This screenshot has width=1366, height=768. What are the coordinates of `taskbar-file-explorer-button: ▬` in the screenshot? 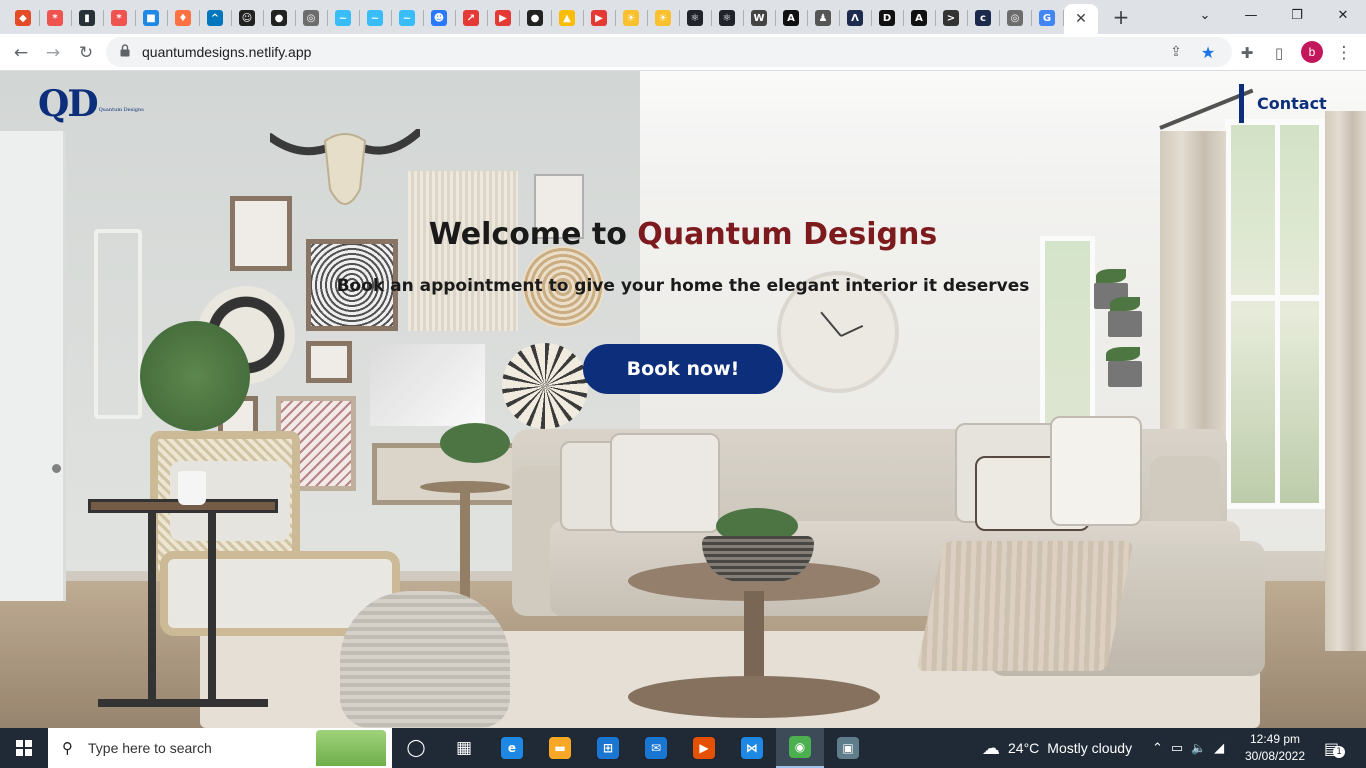 It's located at (560, 748).